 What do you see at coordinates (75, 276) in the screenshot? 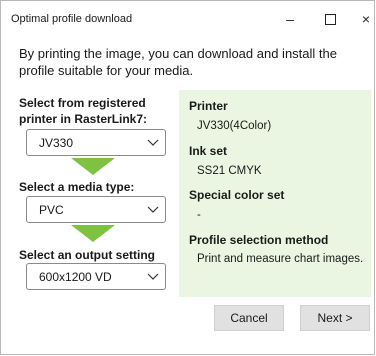
I see `output-setting-dropdown-value: 600x1200 VD` at bounding box center [75, 276].